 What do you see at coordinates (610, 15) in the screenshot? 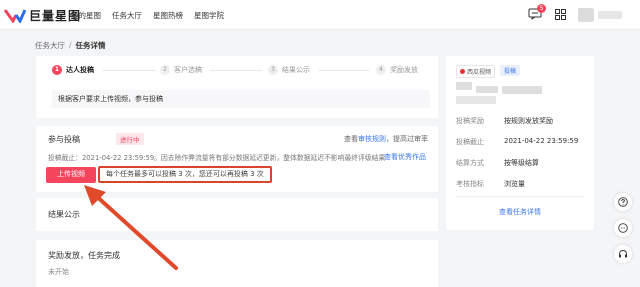
I see `username-blurred` at bounding box center [610, 15].